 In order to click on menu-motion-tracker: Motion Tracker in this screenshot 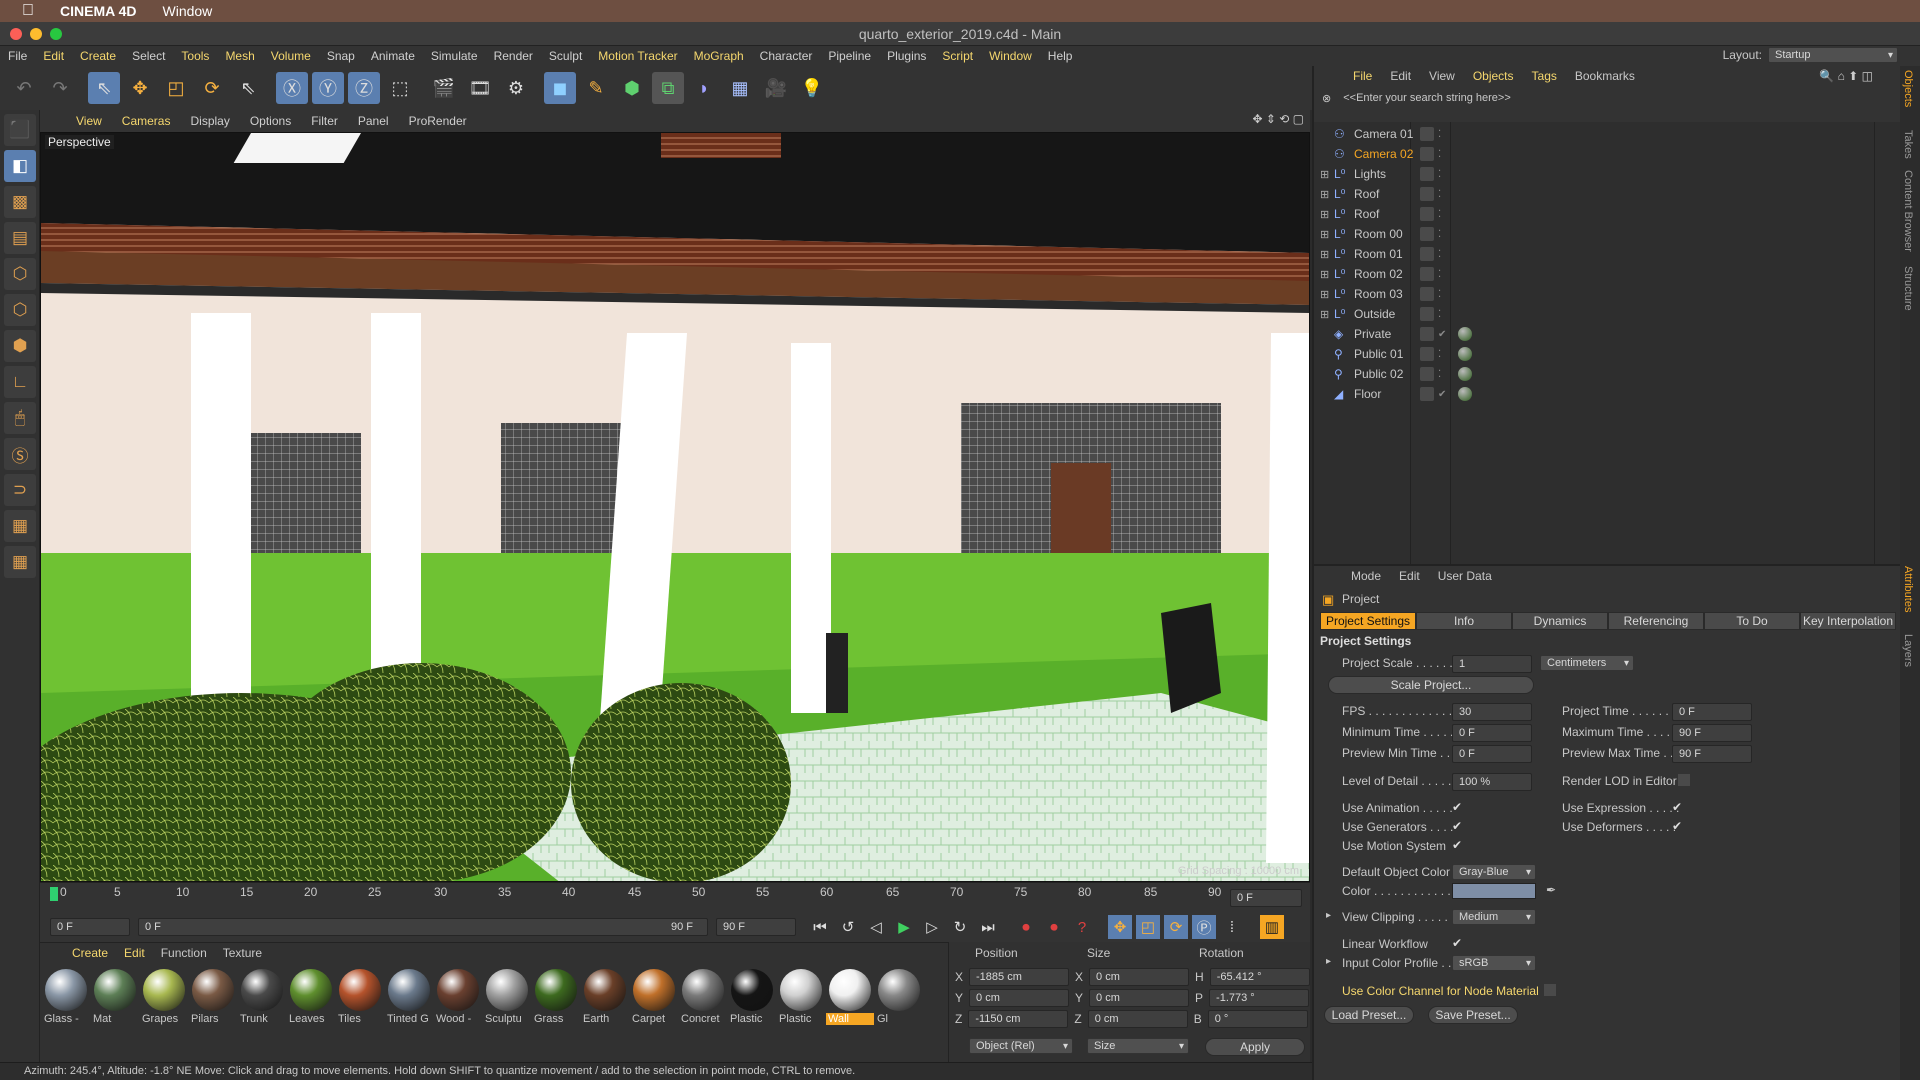, I will do `click(637, 56)`.